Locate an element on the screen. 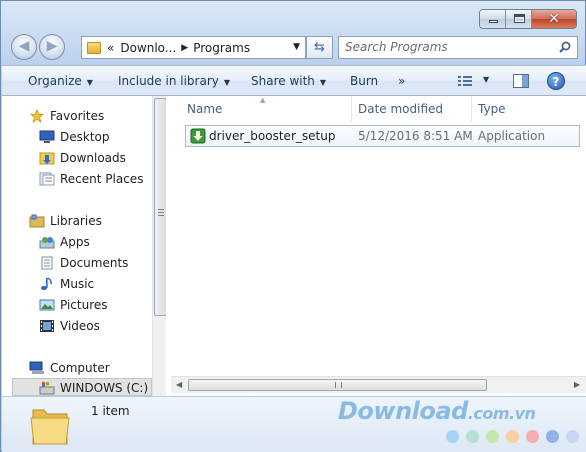 This screenshot has width=586, height=452. breadcrumb-programs: Programs is located at coordinates (221, 48).